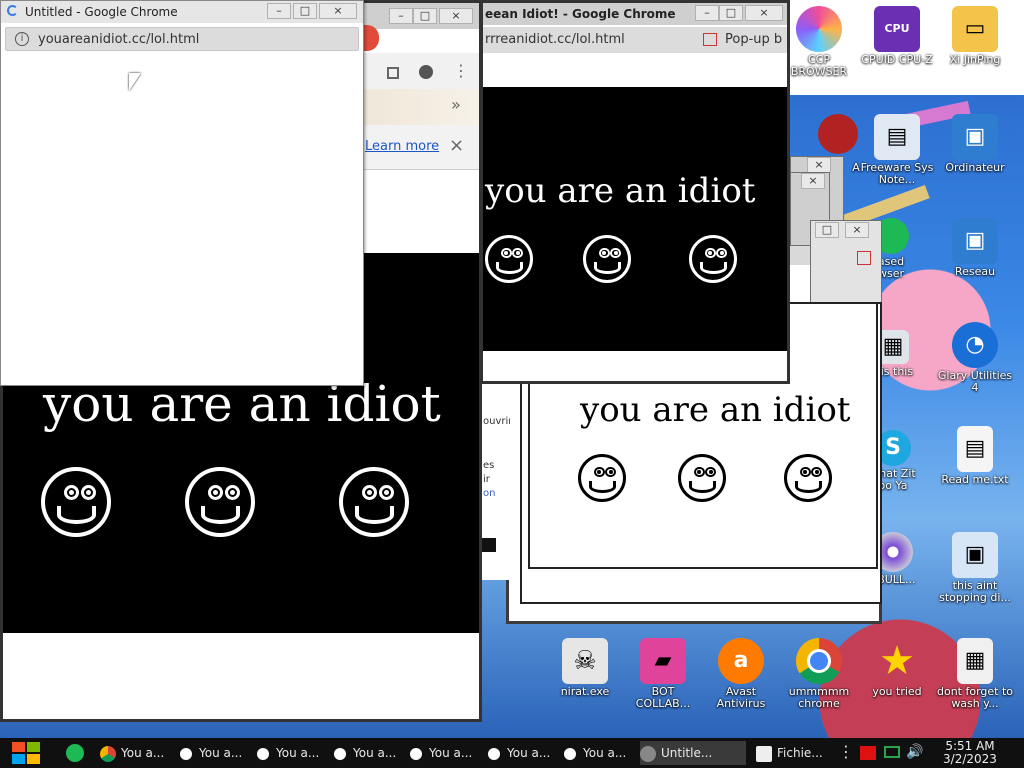 Image resolution: width=1024 pixels, height=768 pixels. Describe the element at coordinates (456, 104) in the screenshot. I see `bookmarks-overflow-chevron: »` at that location.